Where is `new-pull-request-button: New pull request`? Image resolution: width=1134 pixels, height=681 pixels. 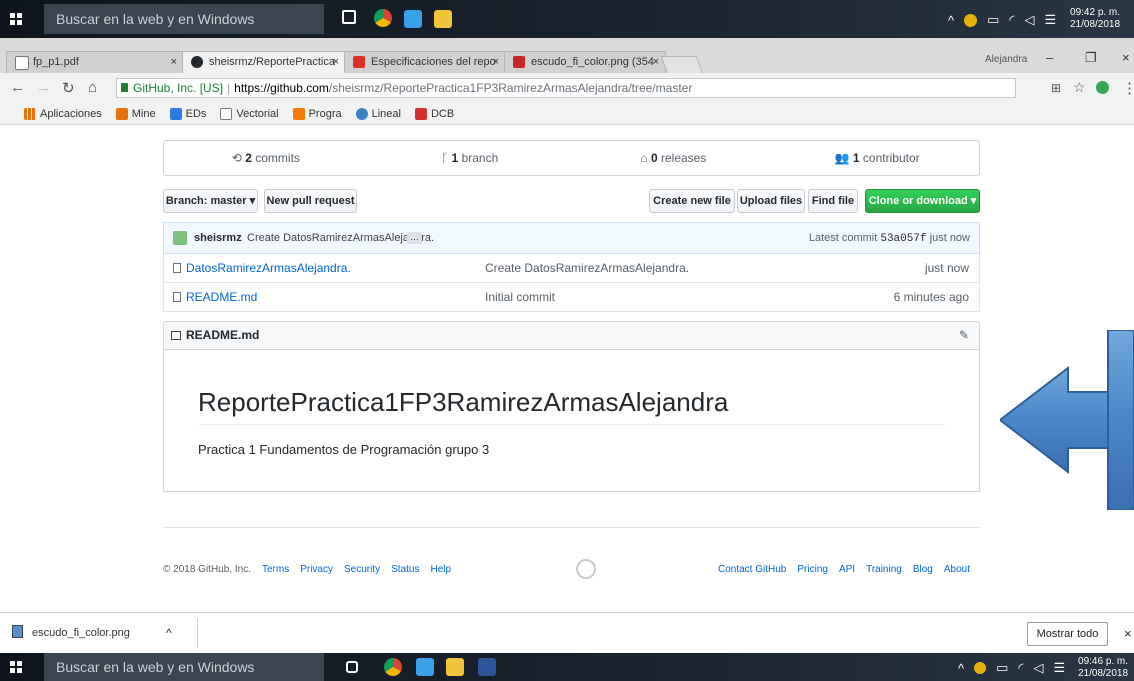
new-pull-request-button: New pull request is located at coordinates (310, 201).